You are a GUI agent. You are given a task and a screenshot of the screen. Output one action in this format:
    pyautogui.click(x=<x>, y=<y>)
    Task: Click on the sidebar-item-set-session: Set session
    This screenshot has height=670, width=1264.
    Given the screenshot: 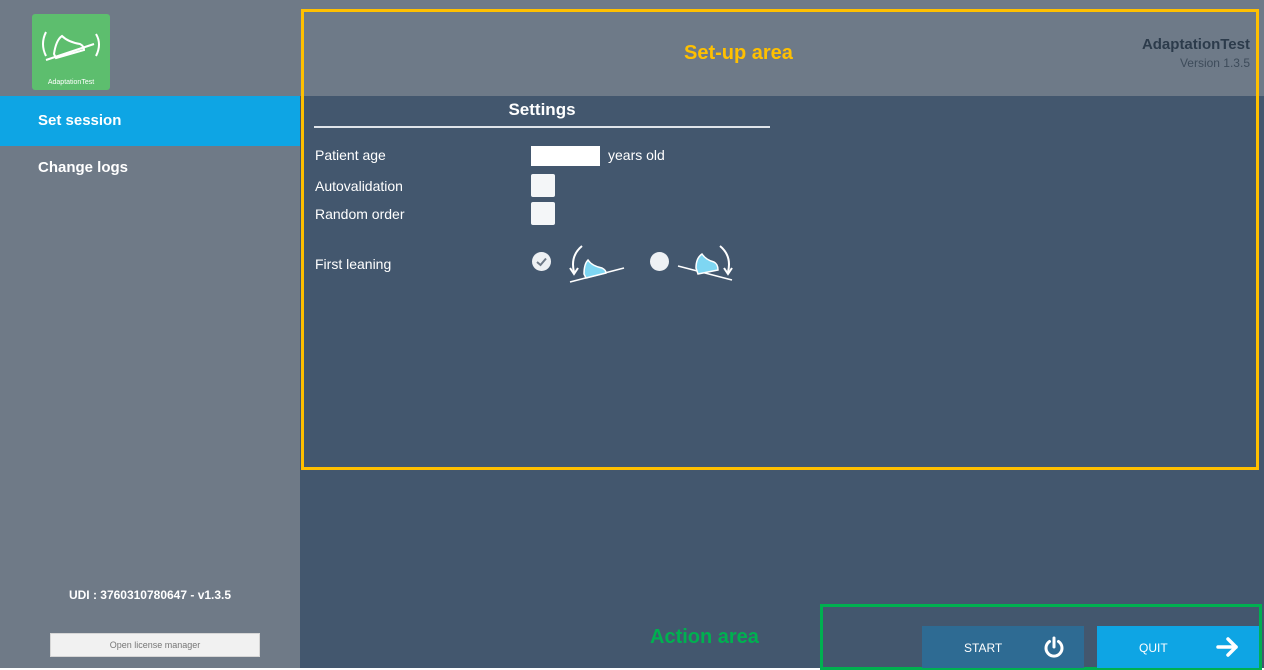 What is the action you would take?
    pyautogui.click(x=150, y=121)
    